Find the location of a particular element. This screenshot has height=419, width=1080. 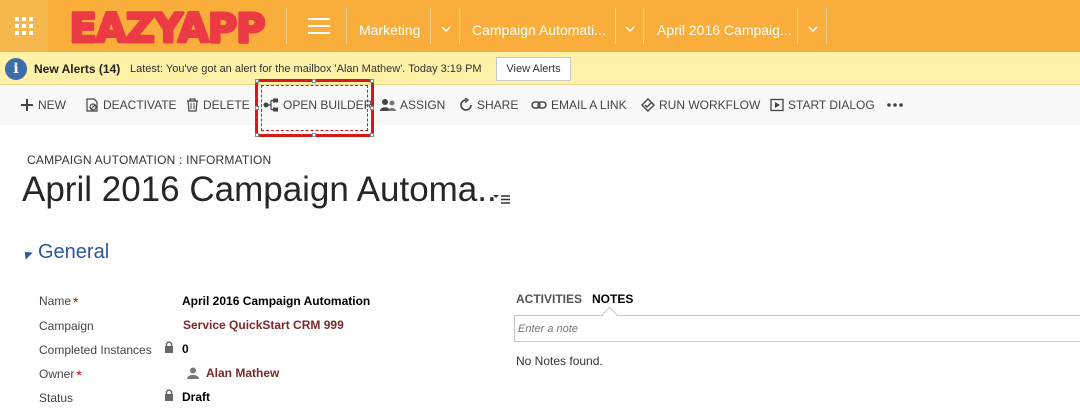

new-button: NEW is located at coordinates (43, 105).